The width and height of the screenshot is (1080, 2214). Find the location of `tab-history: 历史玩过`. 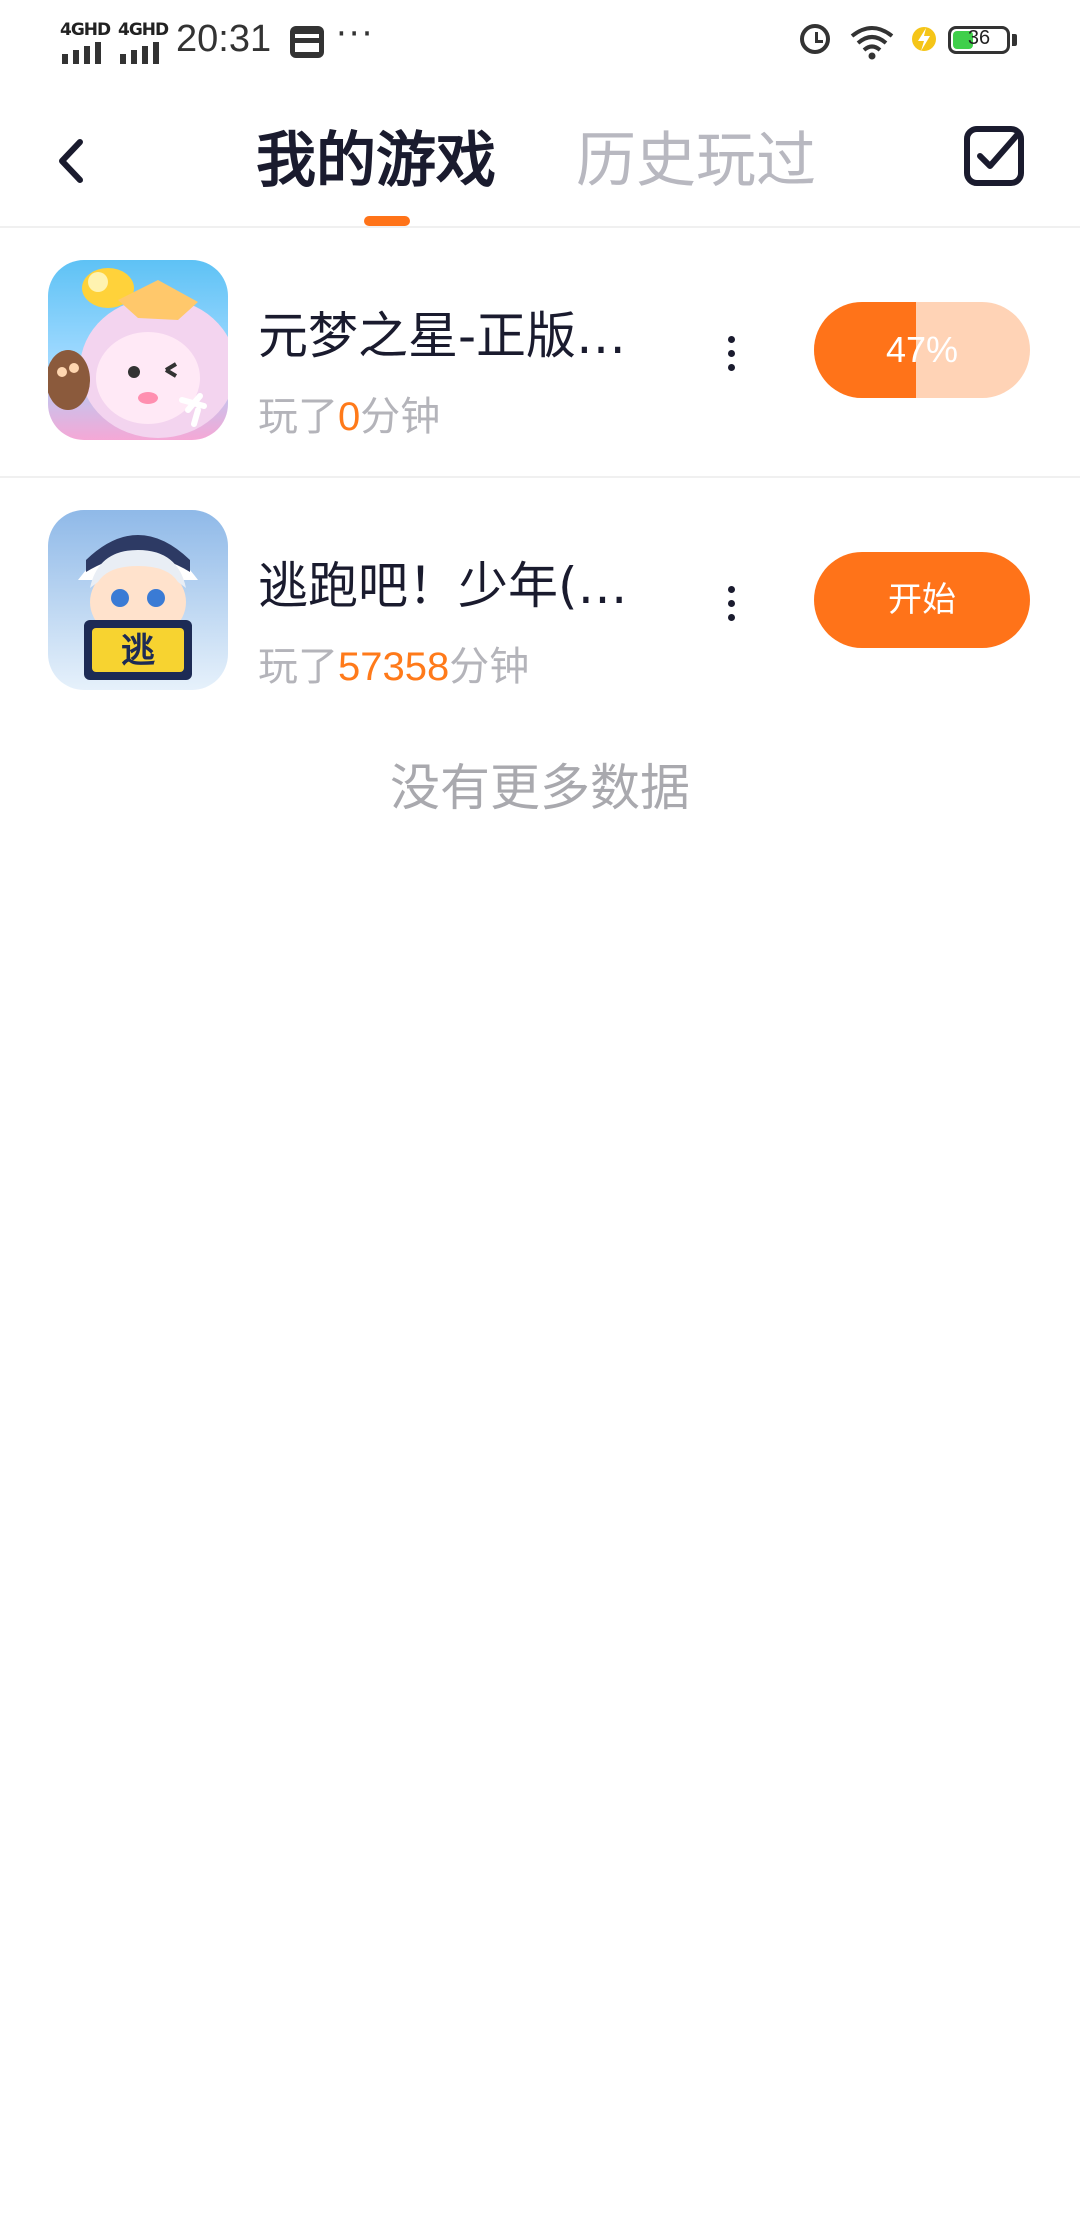

tab-history: 历史玩过 is located at coordinates (696, 155).